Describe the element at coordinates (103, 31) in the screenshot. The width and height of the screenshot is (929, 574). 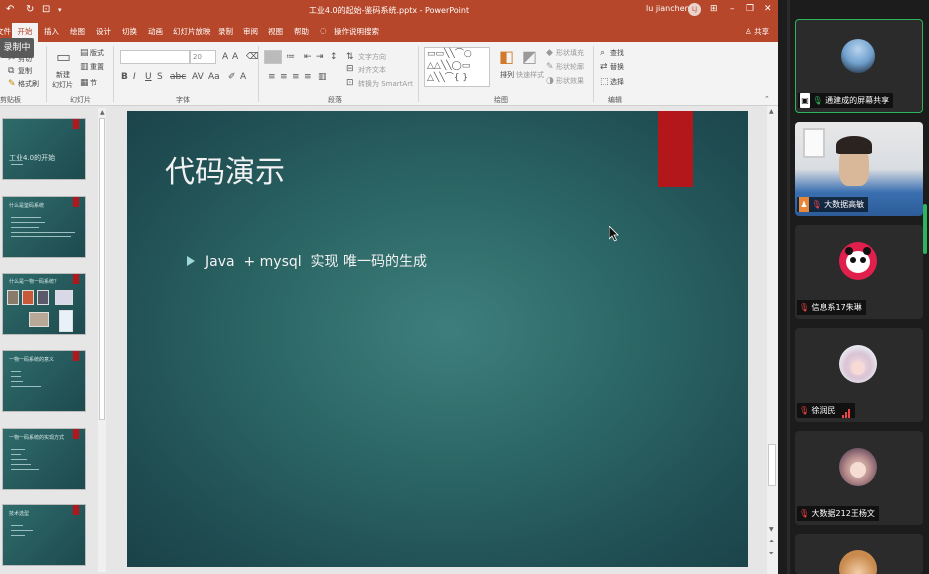
I see `tab-design: 设计` at that location.